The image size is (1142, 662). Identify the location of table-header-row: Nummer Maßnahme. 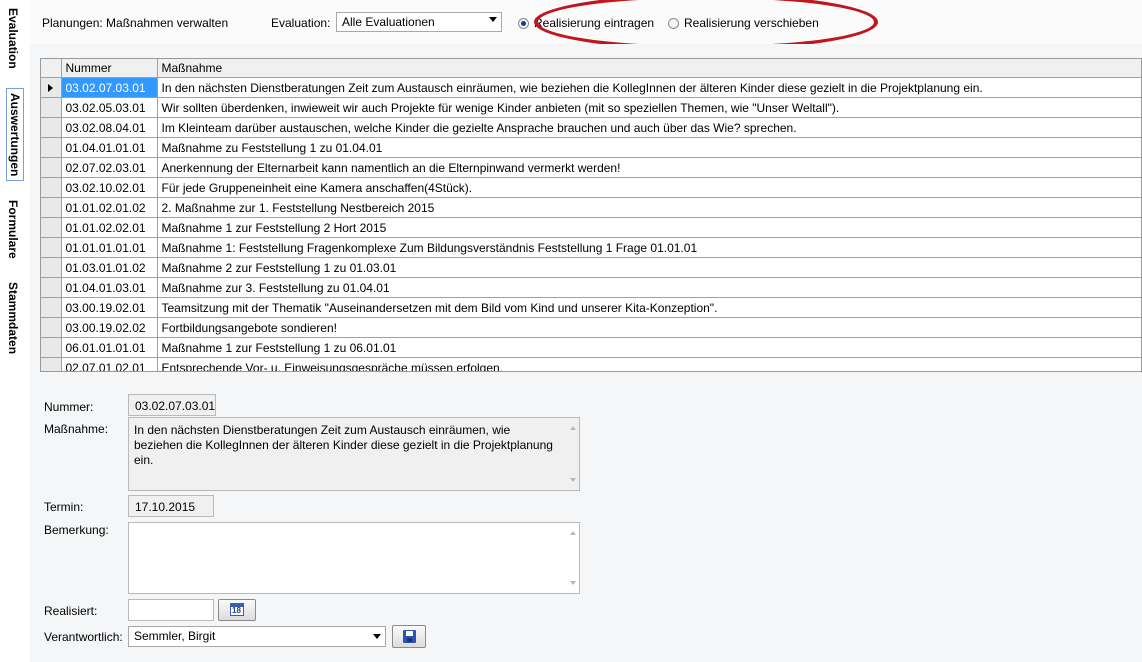
(591, 68).